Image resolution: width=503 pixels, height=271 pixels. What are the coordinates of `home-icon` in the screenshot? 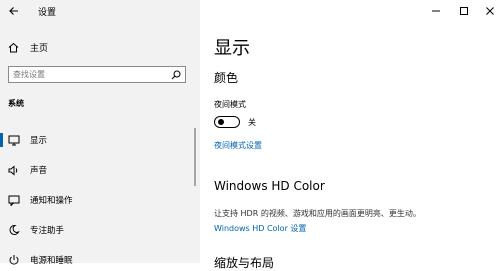 It's located at (14, 47).